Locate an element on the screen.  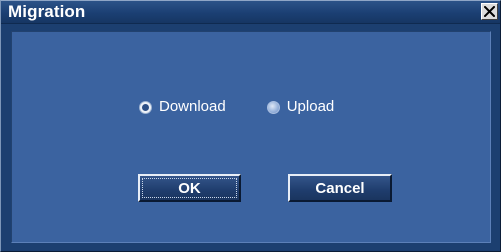
radio-selected-icon is located at coordinates (145, 107).